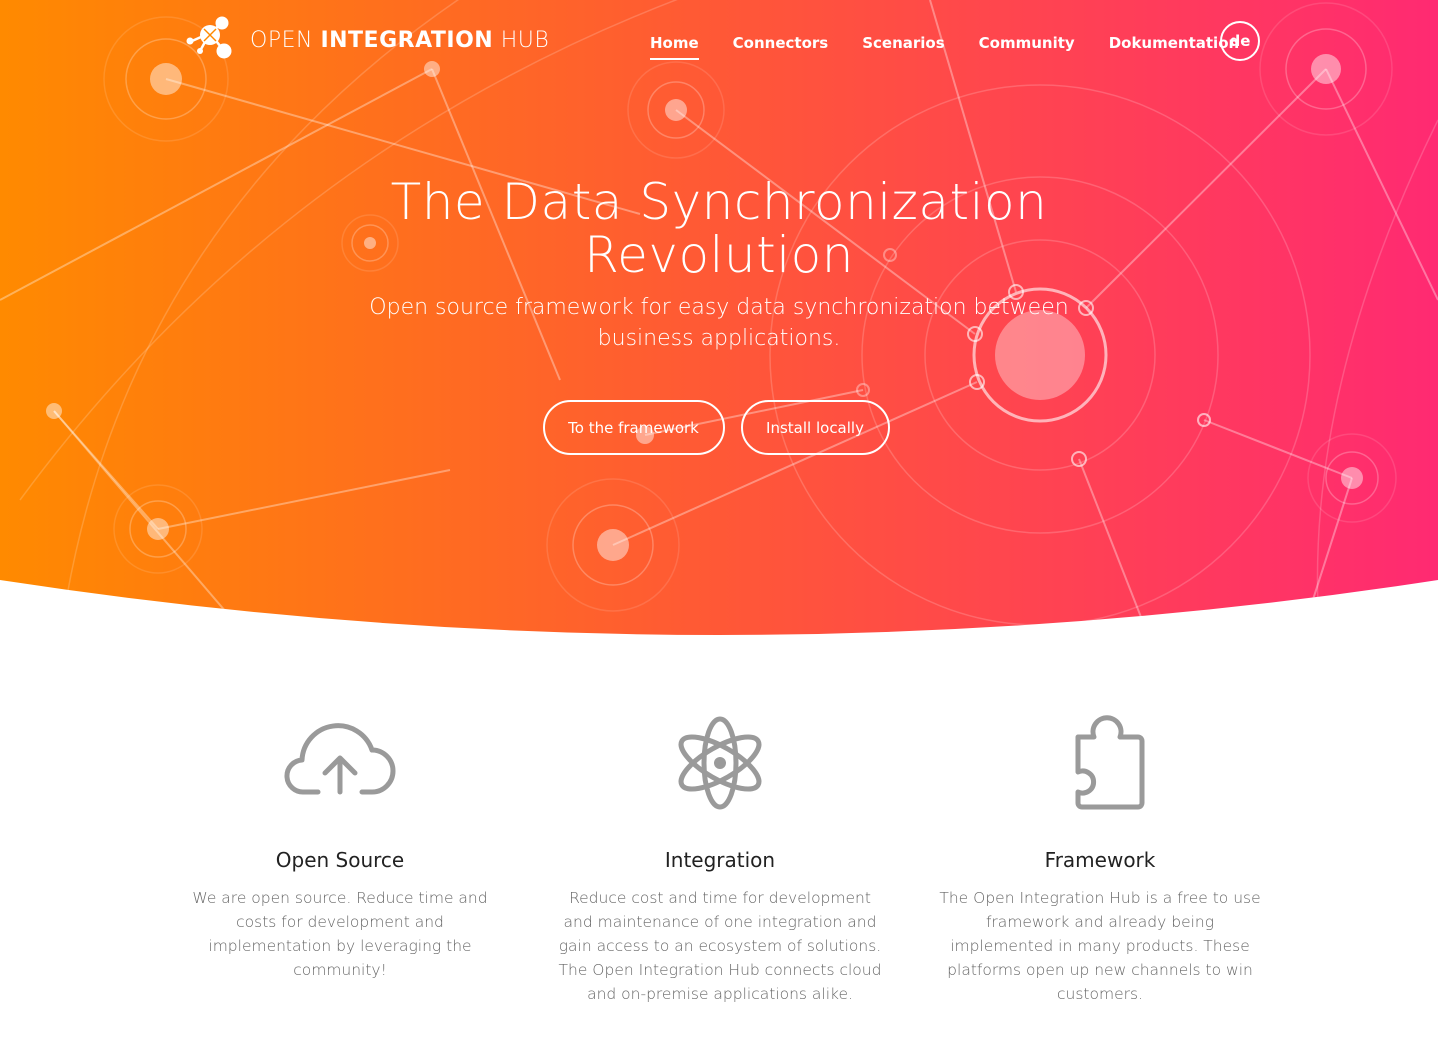  Describe the element at coordinates (781, 42) in the screenshot. I see `nav-item-connectors: Connectors` at that location.